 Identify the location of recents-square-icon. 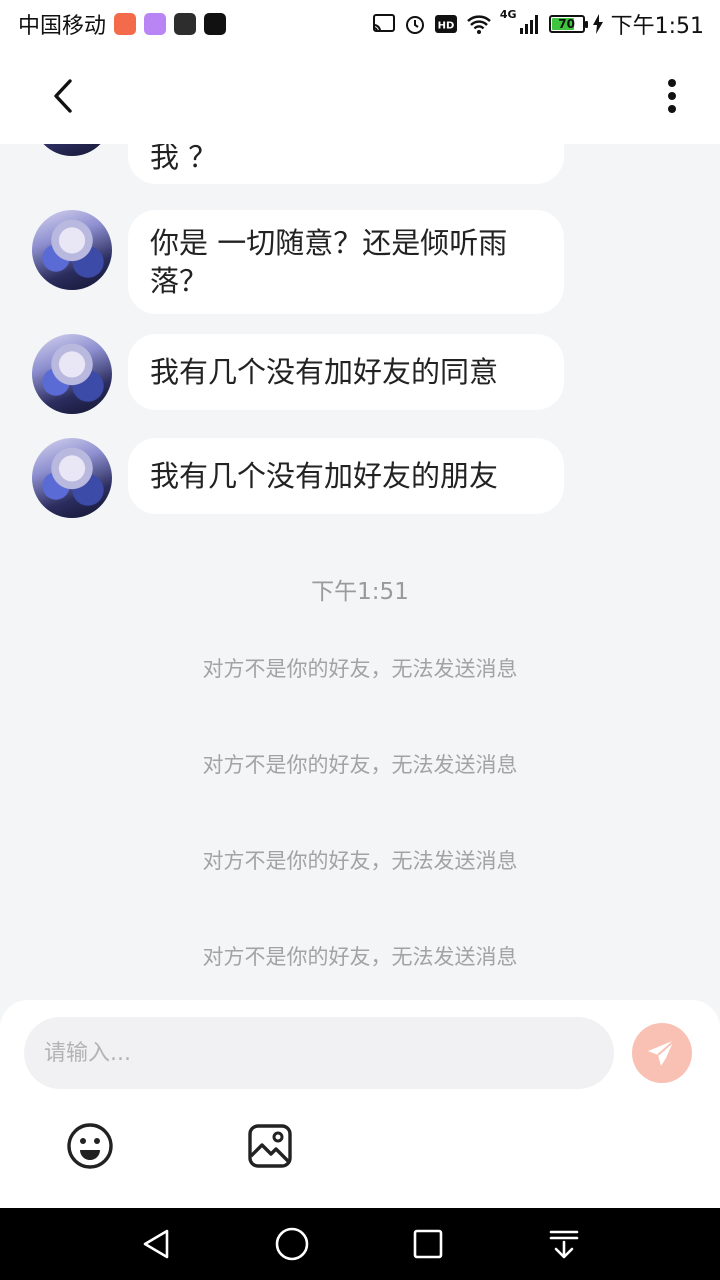
(428, 1244).